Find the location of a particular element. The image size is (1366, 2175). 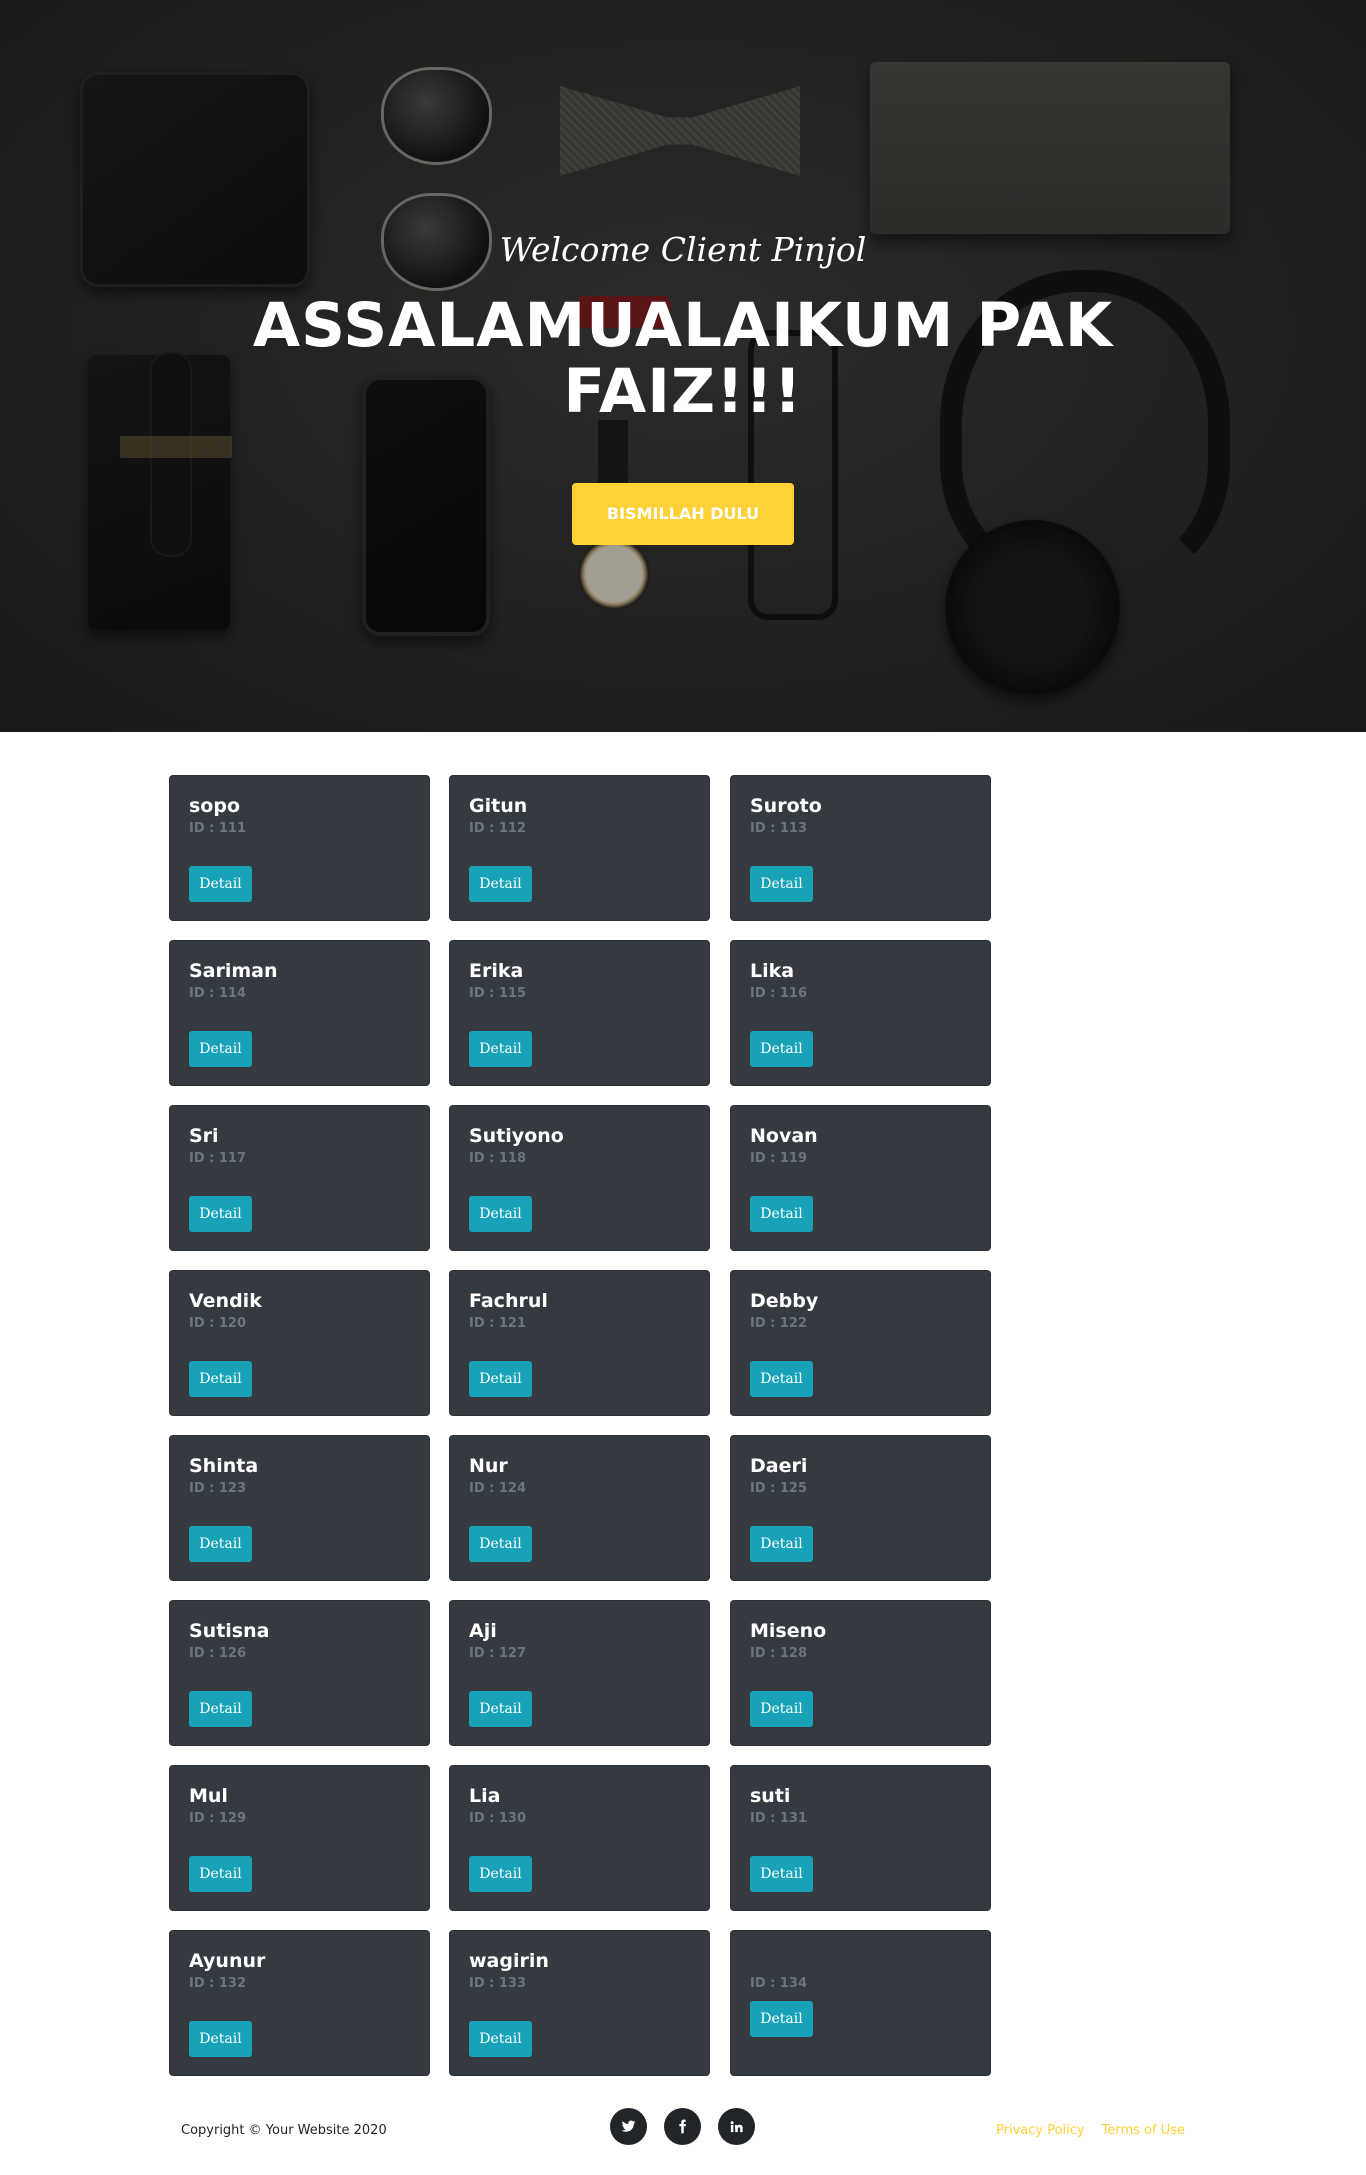

client-name: Miseno is located at coordinates (788, 1631).